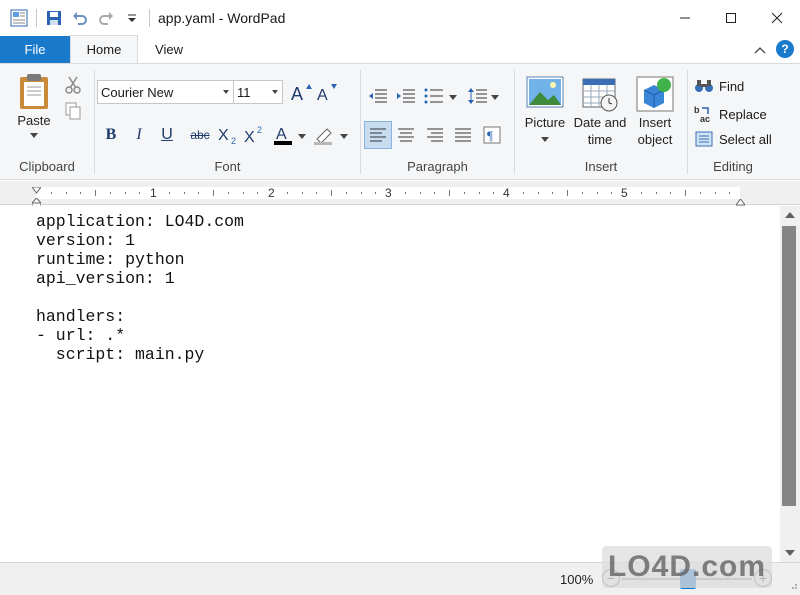 This screenshot has width=800, height=595. Describe the element at coordinates (785, 49) in the screenshot. I see `help-icon: ?` at that location.